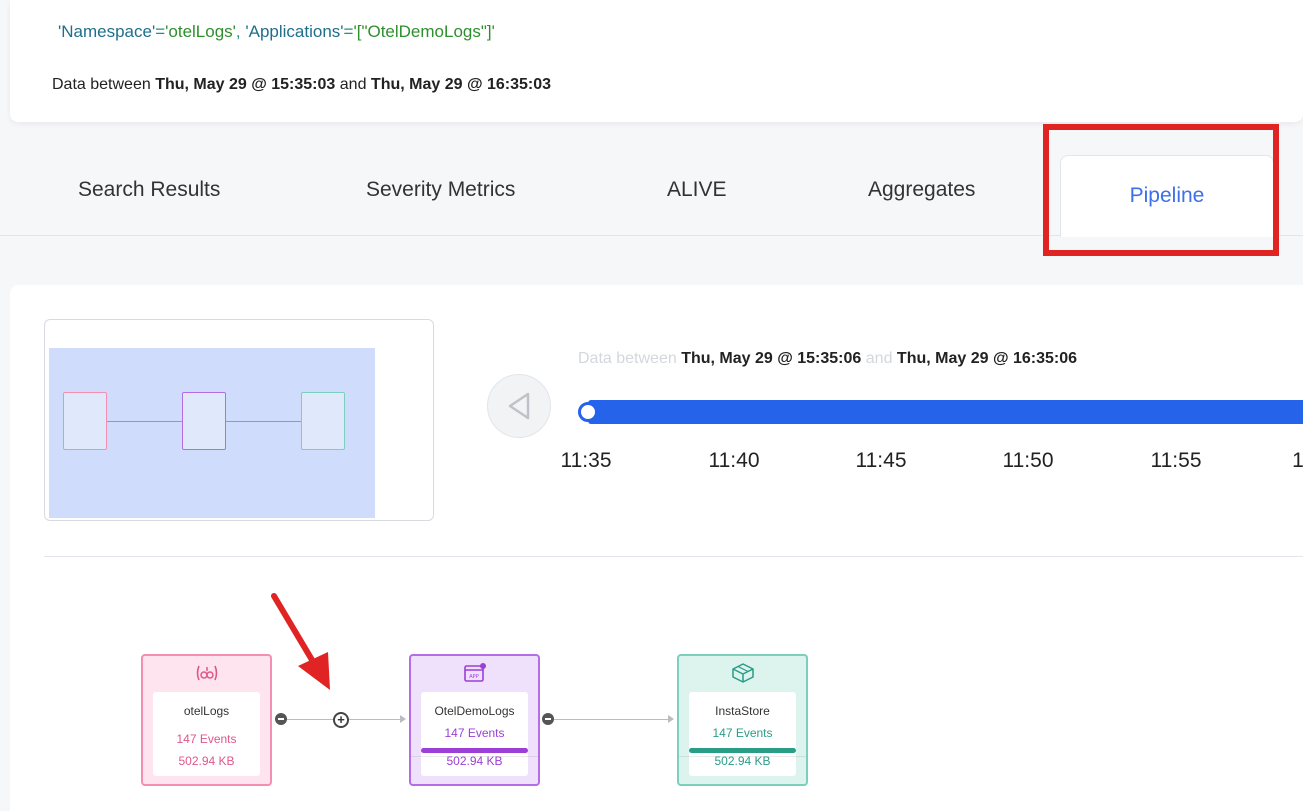 The image size is (1303, 811). What do you see at coordinates (149, 190) in the screenshot?
I see `tab-search-results: Search Results` at bounding box center [149, 190].